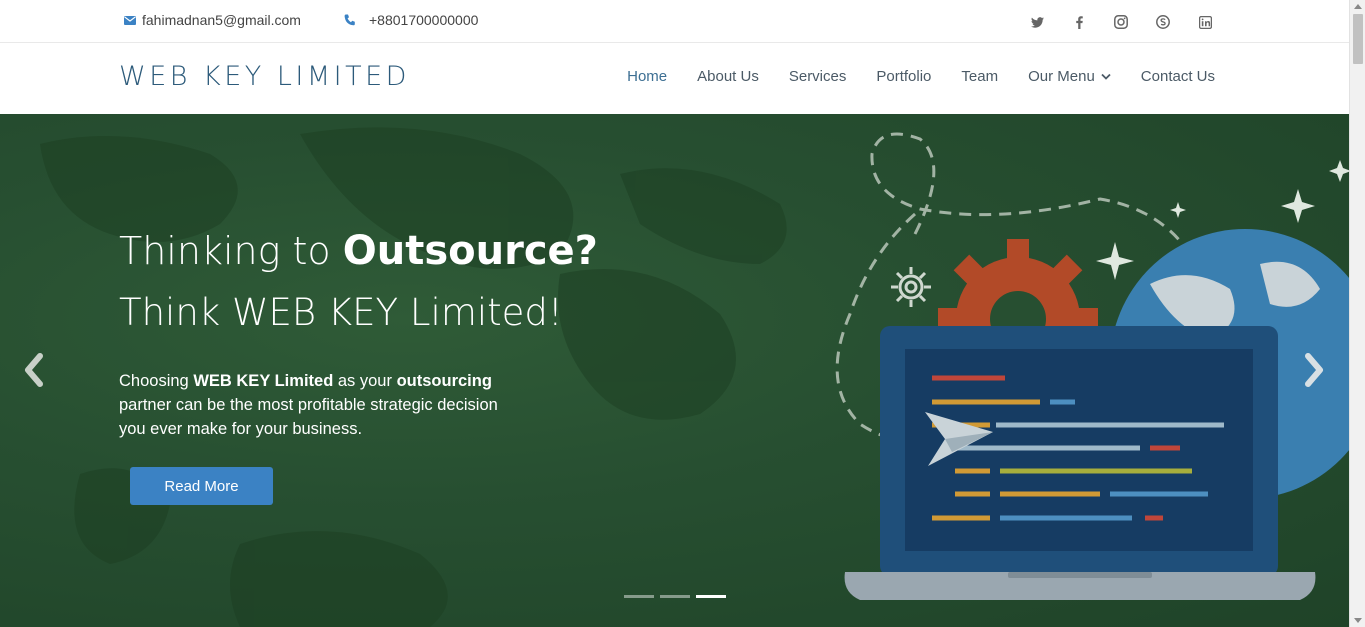  I want to click on slider-prev-button, so click(35, 370).